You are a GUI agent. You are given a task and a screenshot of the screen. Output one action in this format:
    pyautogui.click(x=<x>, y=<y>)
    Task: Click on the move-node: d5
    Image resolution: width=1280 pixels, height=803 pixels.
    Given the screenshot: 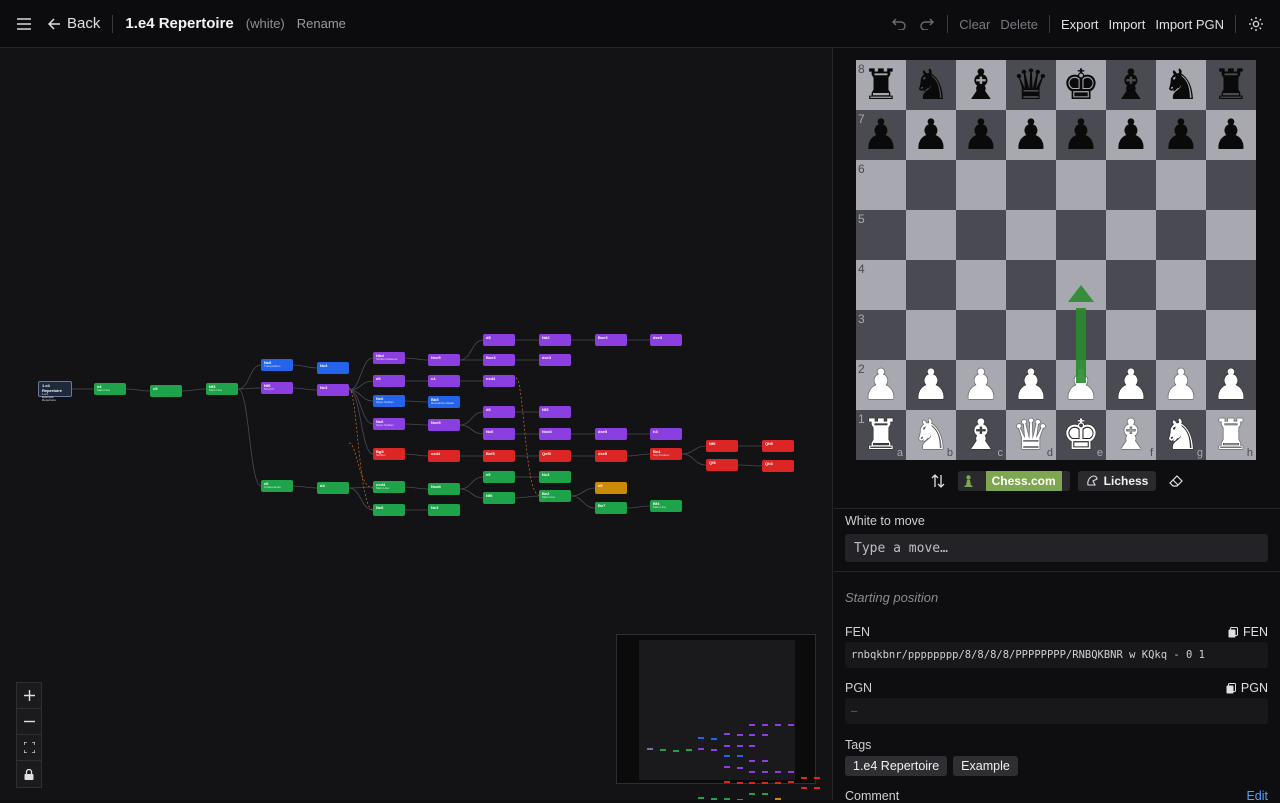 What is the action you would take?
    pyautogui.click(x=499, y=340)
    